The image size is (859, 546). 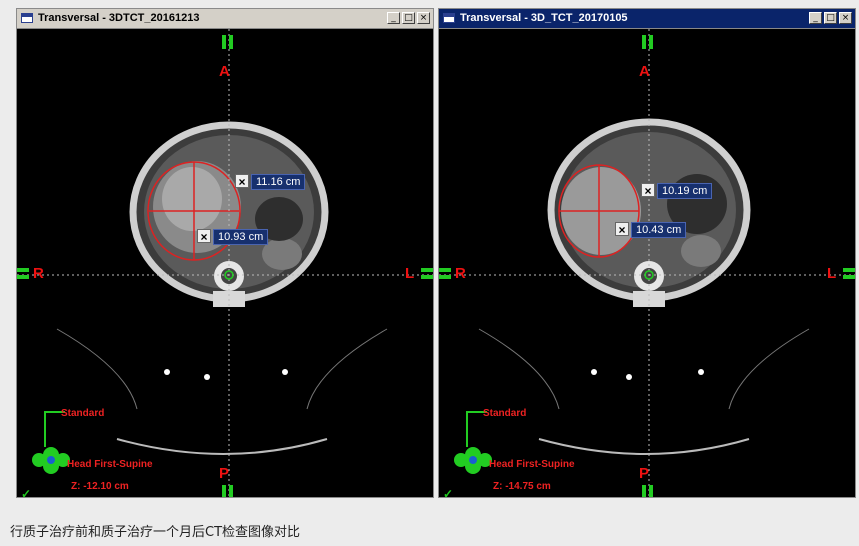 What do you see at coordinates (647, 19) in the screenshot?
I see `titlebar-right: Transversal - 3D_TCT_20170105 _ □ ×` at bounding box center [647, 19].